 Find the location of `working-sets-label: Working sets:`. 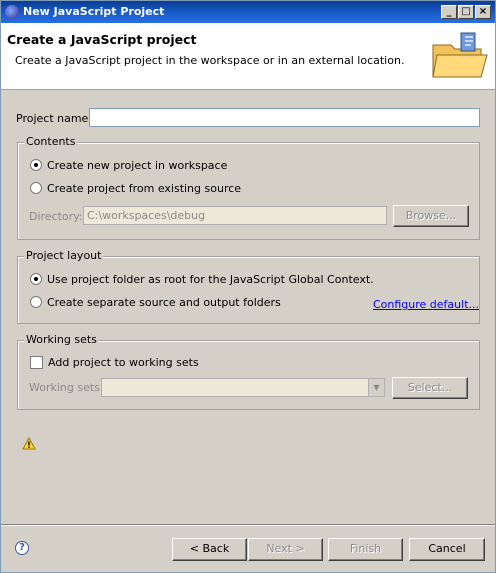

working-sets-label: Working sets: is located at coordinates (66, 387).